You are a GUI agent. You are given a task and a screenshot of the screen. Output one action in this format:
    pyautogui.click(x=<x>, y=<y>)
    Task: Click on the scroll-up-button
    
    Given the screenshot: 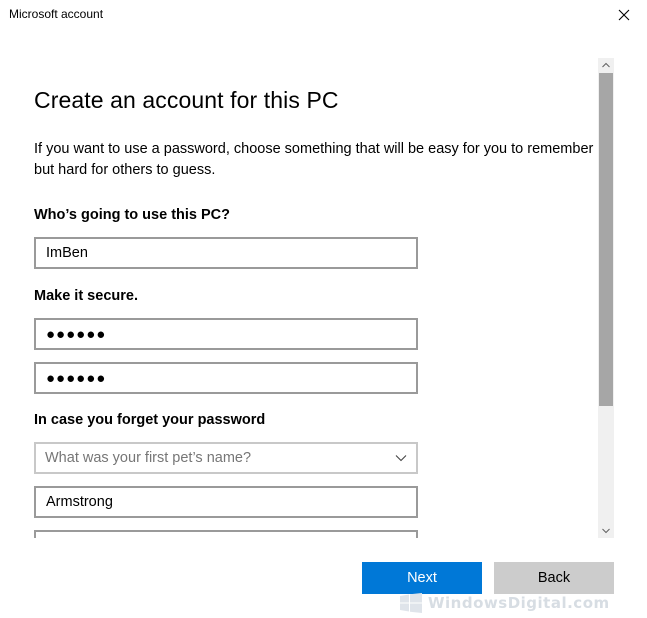 What is the action you would take?
    pyautogui.click(x=606, y=65)
    